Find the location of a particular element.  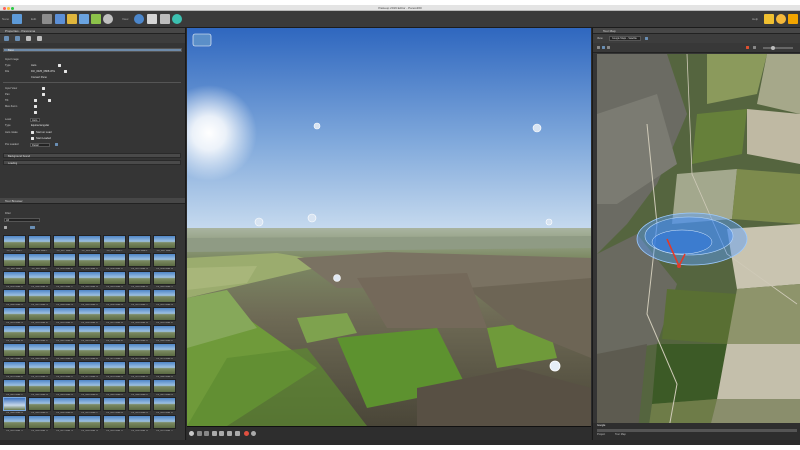

forward-icon is located at coordinates (206, 433).